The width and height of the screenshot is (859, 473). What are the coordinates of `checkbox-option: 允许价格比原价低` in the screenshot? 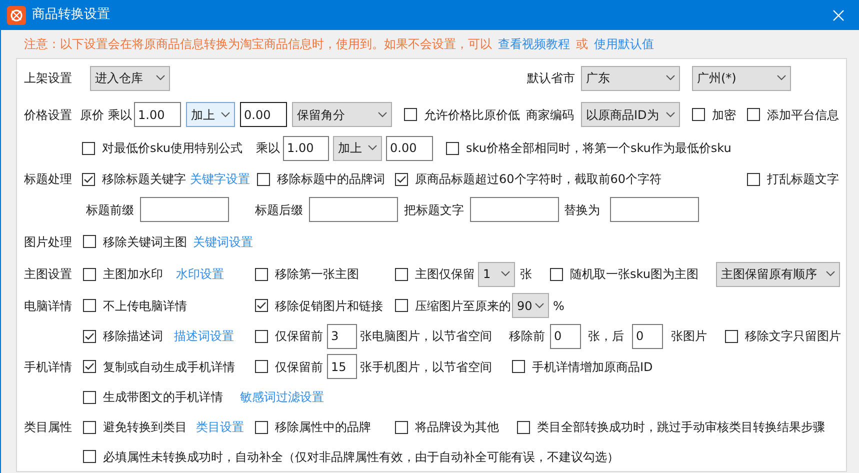 It's located at (462, 115).